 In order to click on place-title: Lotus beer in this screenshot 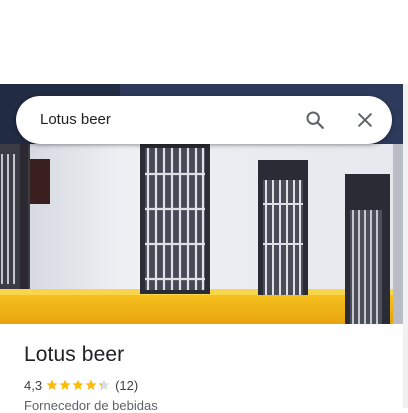, I will do `click(74, 354)`.